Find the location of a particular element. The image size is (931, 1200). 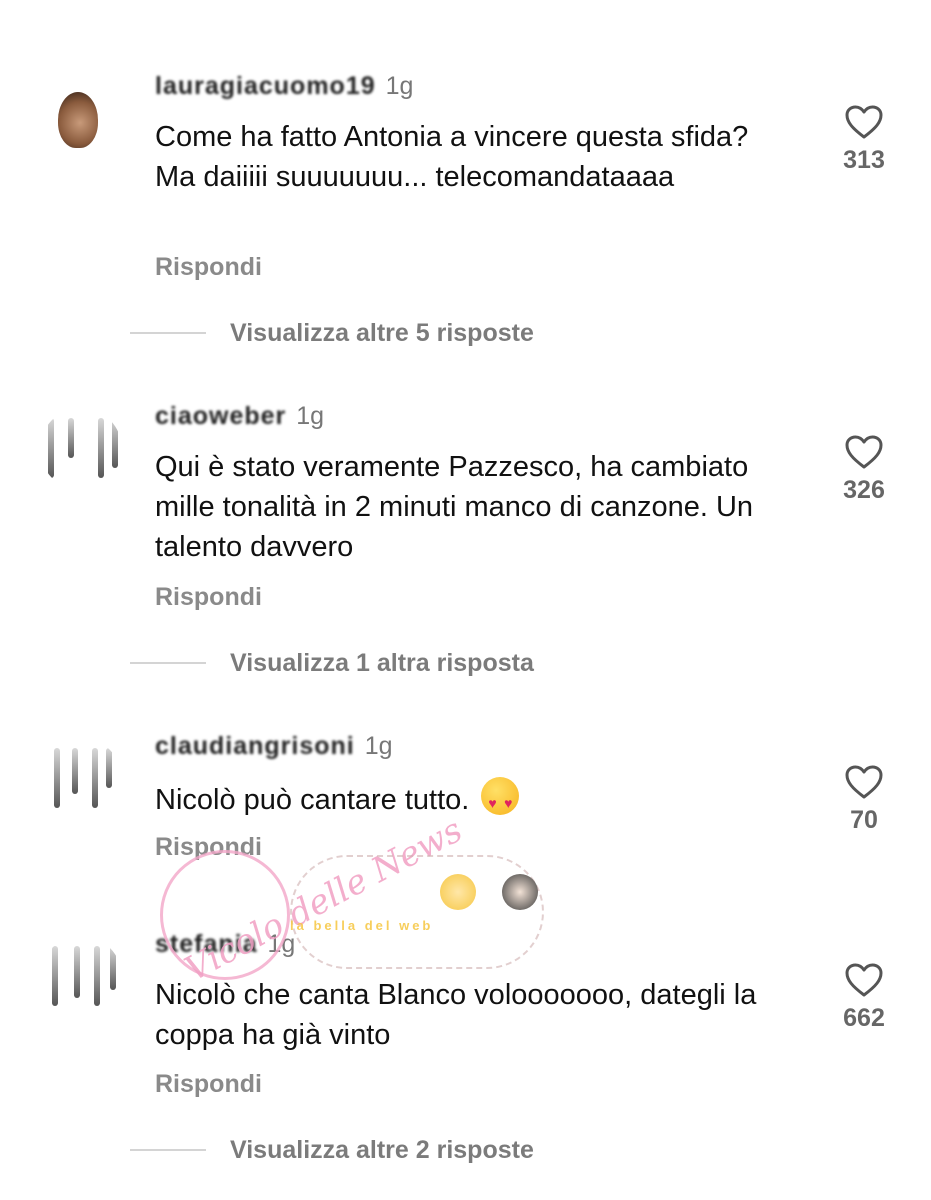

comment-text: Nicolò può cantare tutto. is located at coordinates (475, 800).